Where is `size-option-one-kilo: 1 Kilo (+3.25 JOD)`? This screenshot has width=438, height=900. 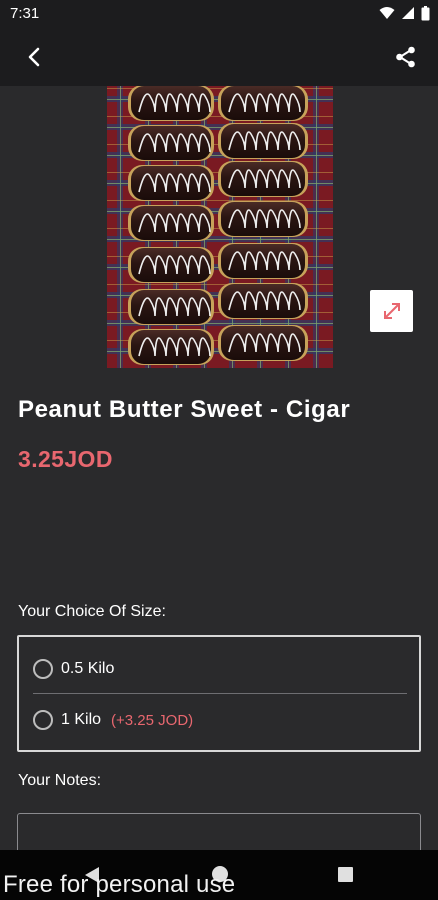
size-option-one-kilo: 1 Kilo (+3.25 JOD) is located at coordinates (113, 720).